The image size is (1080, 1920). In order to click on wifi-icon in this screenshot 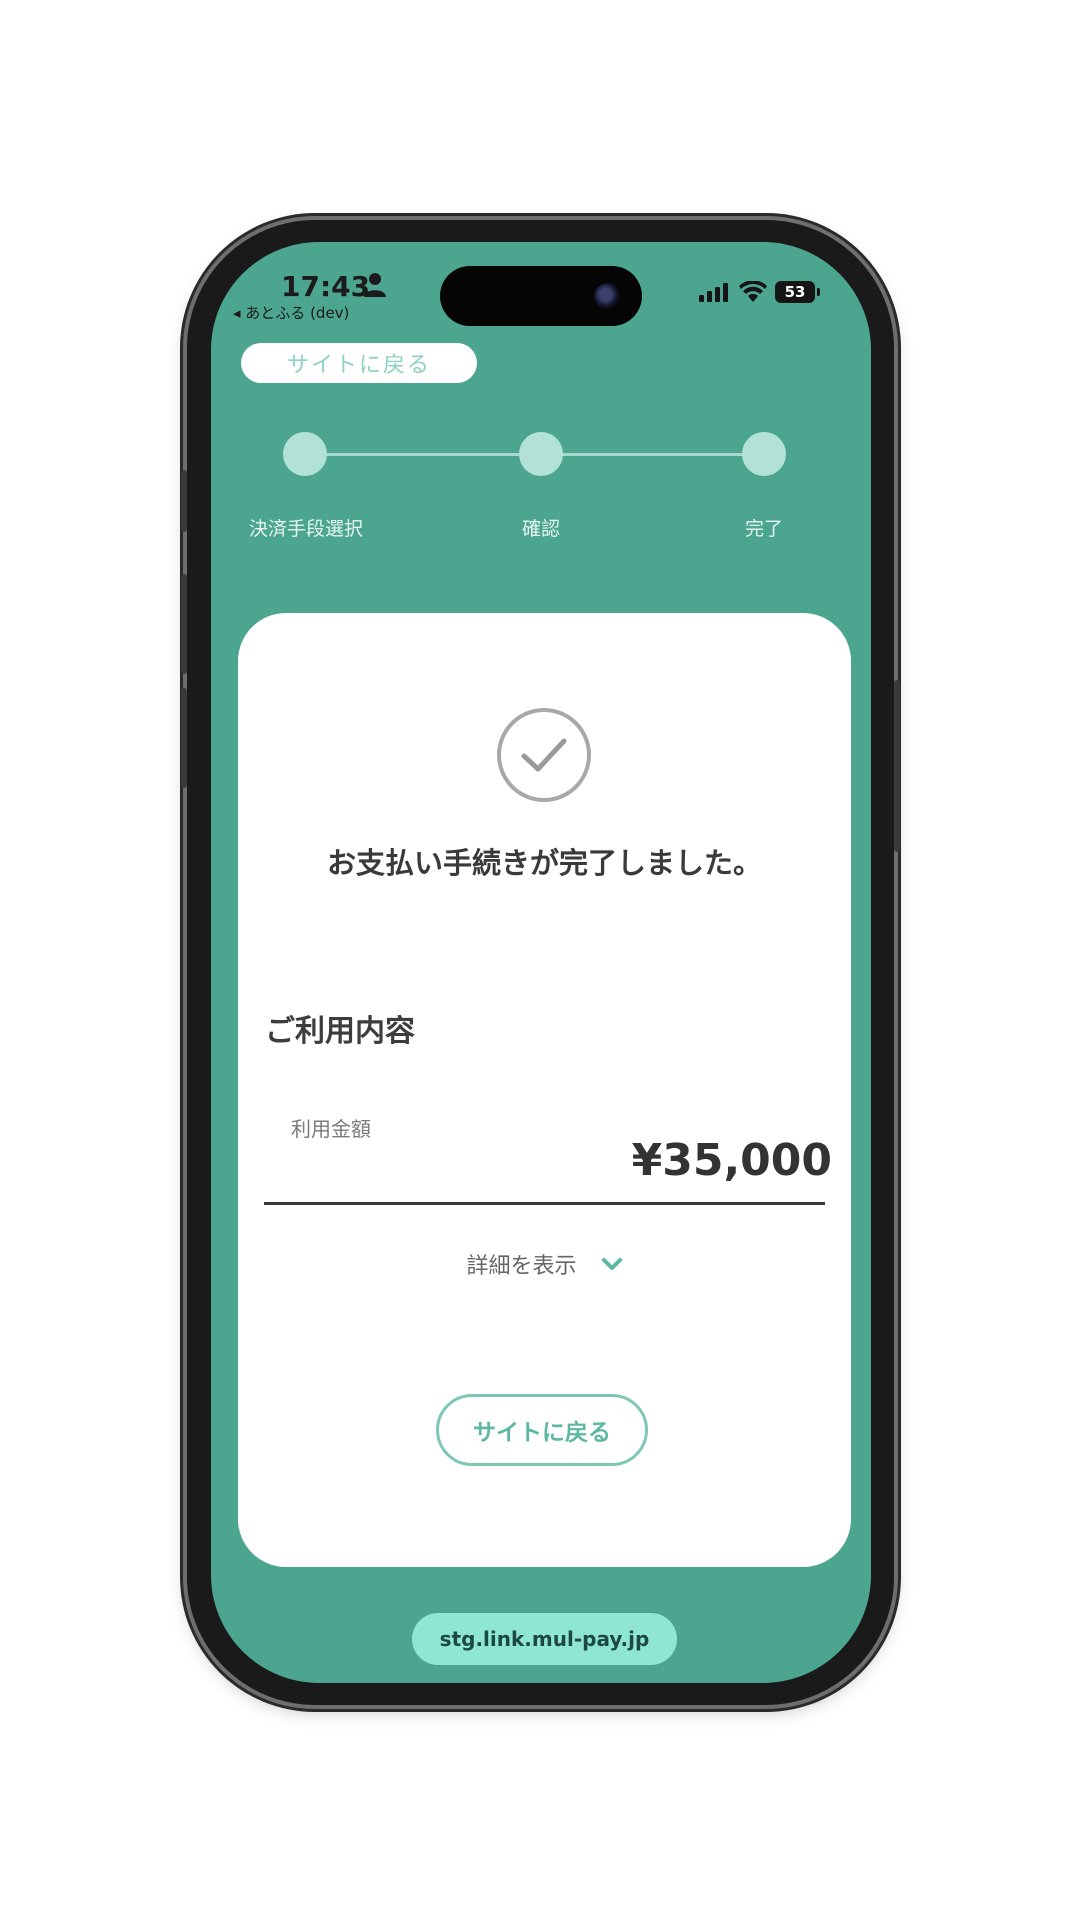, I will do `click(753, 291)`.